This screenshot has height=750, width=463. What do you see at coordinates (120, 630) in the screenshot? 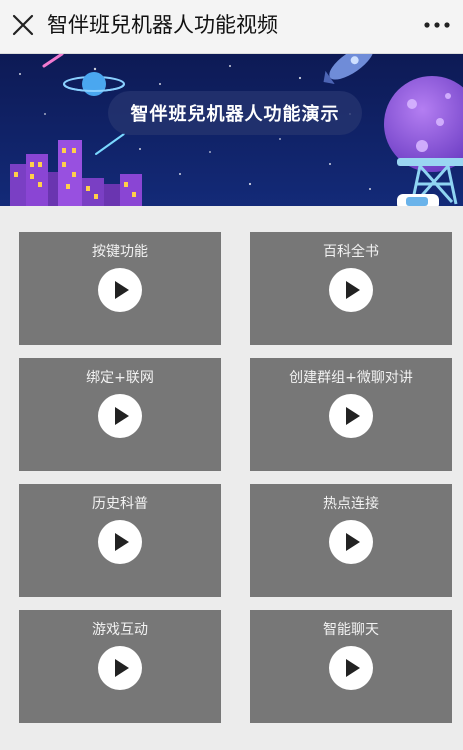
I see `video-title: 游戏互动` at bounding box center [120, 630].